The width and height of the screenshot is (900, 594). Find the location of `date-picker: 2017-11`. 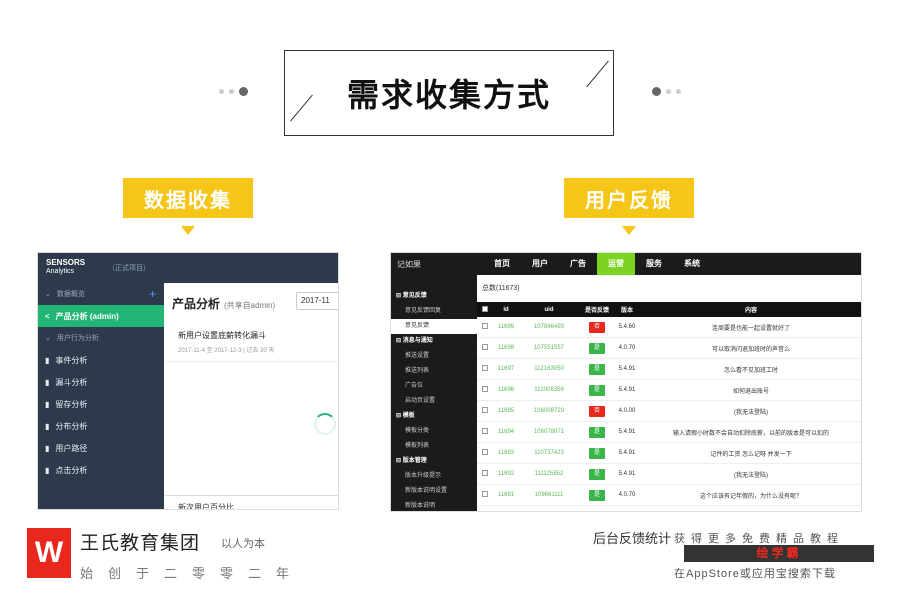

date-picker: 2017-11 is located at coordinates (317, 301).